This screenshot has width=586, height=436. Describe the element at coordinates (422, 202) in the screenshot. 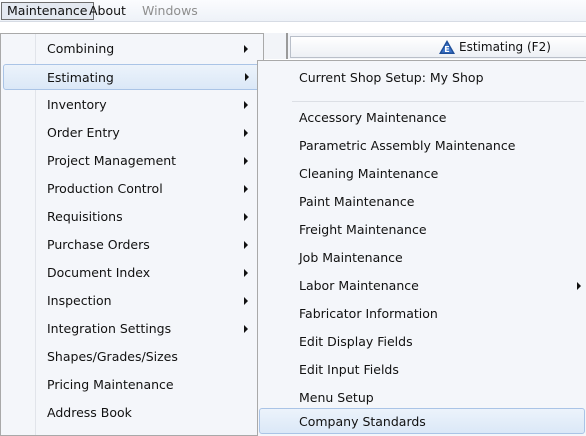

I see `menu-item-paint-maintenance: Paint Maintenance` at that location.